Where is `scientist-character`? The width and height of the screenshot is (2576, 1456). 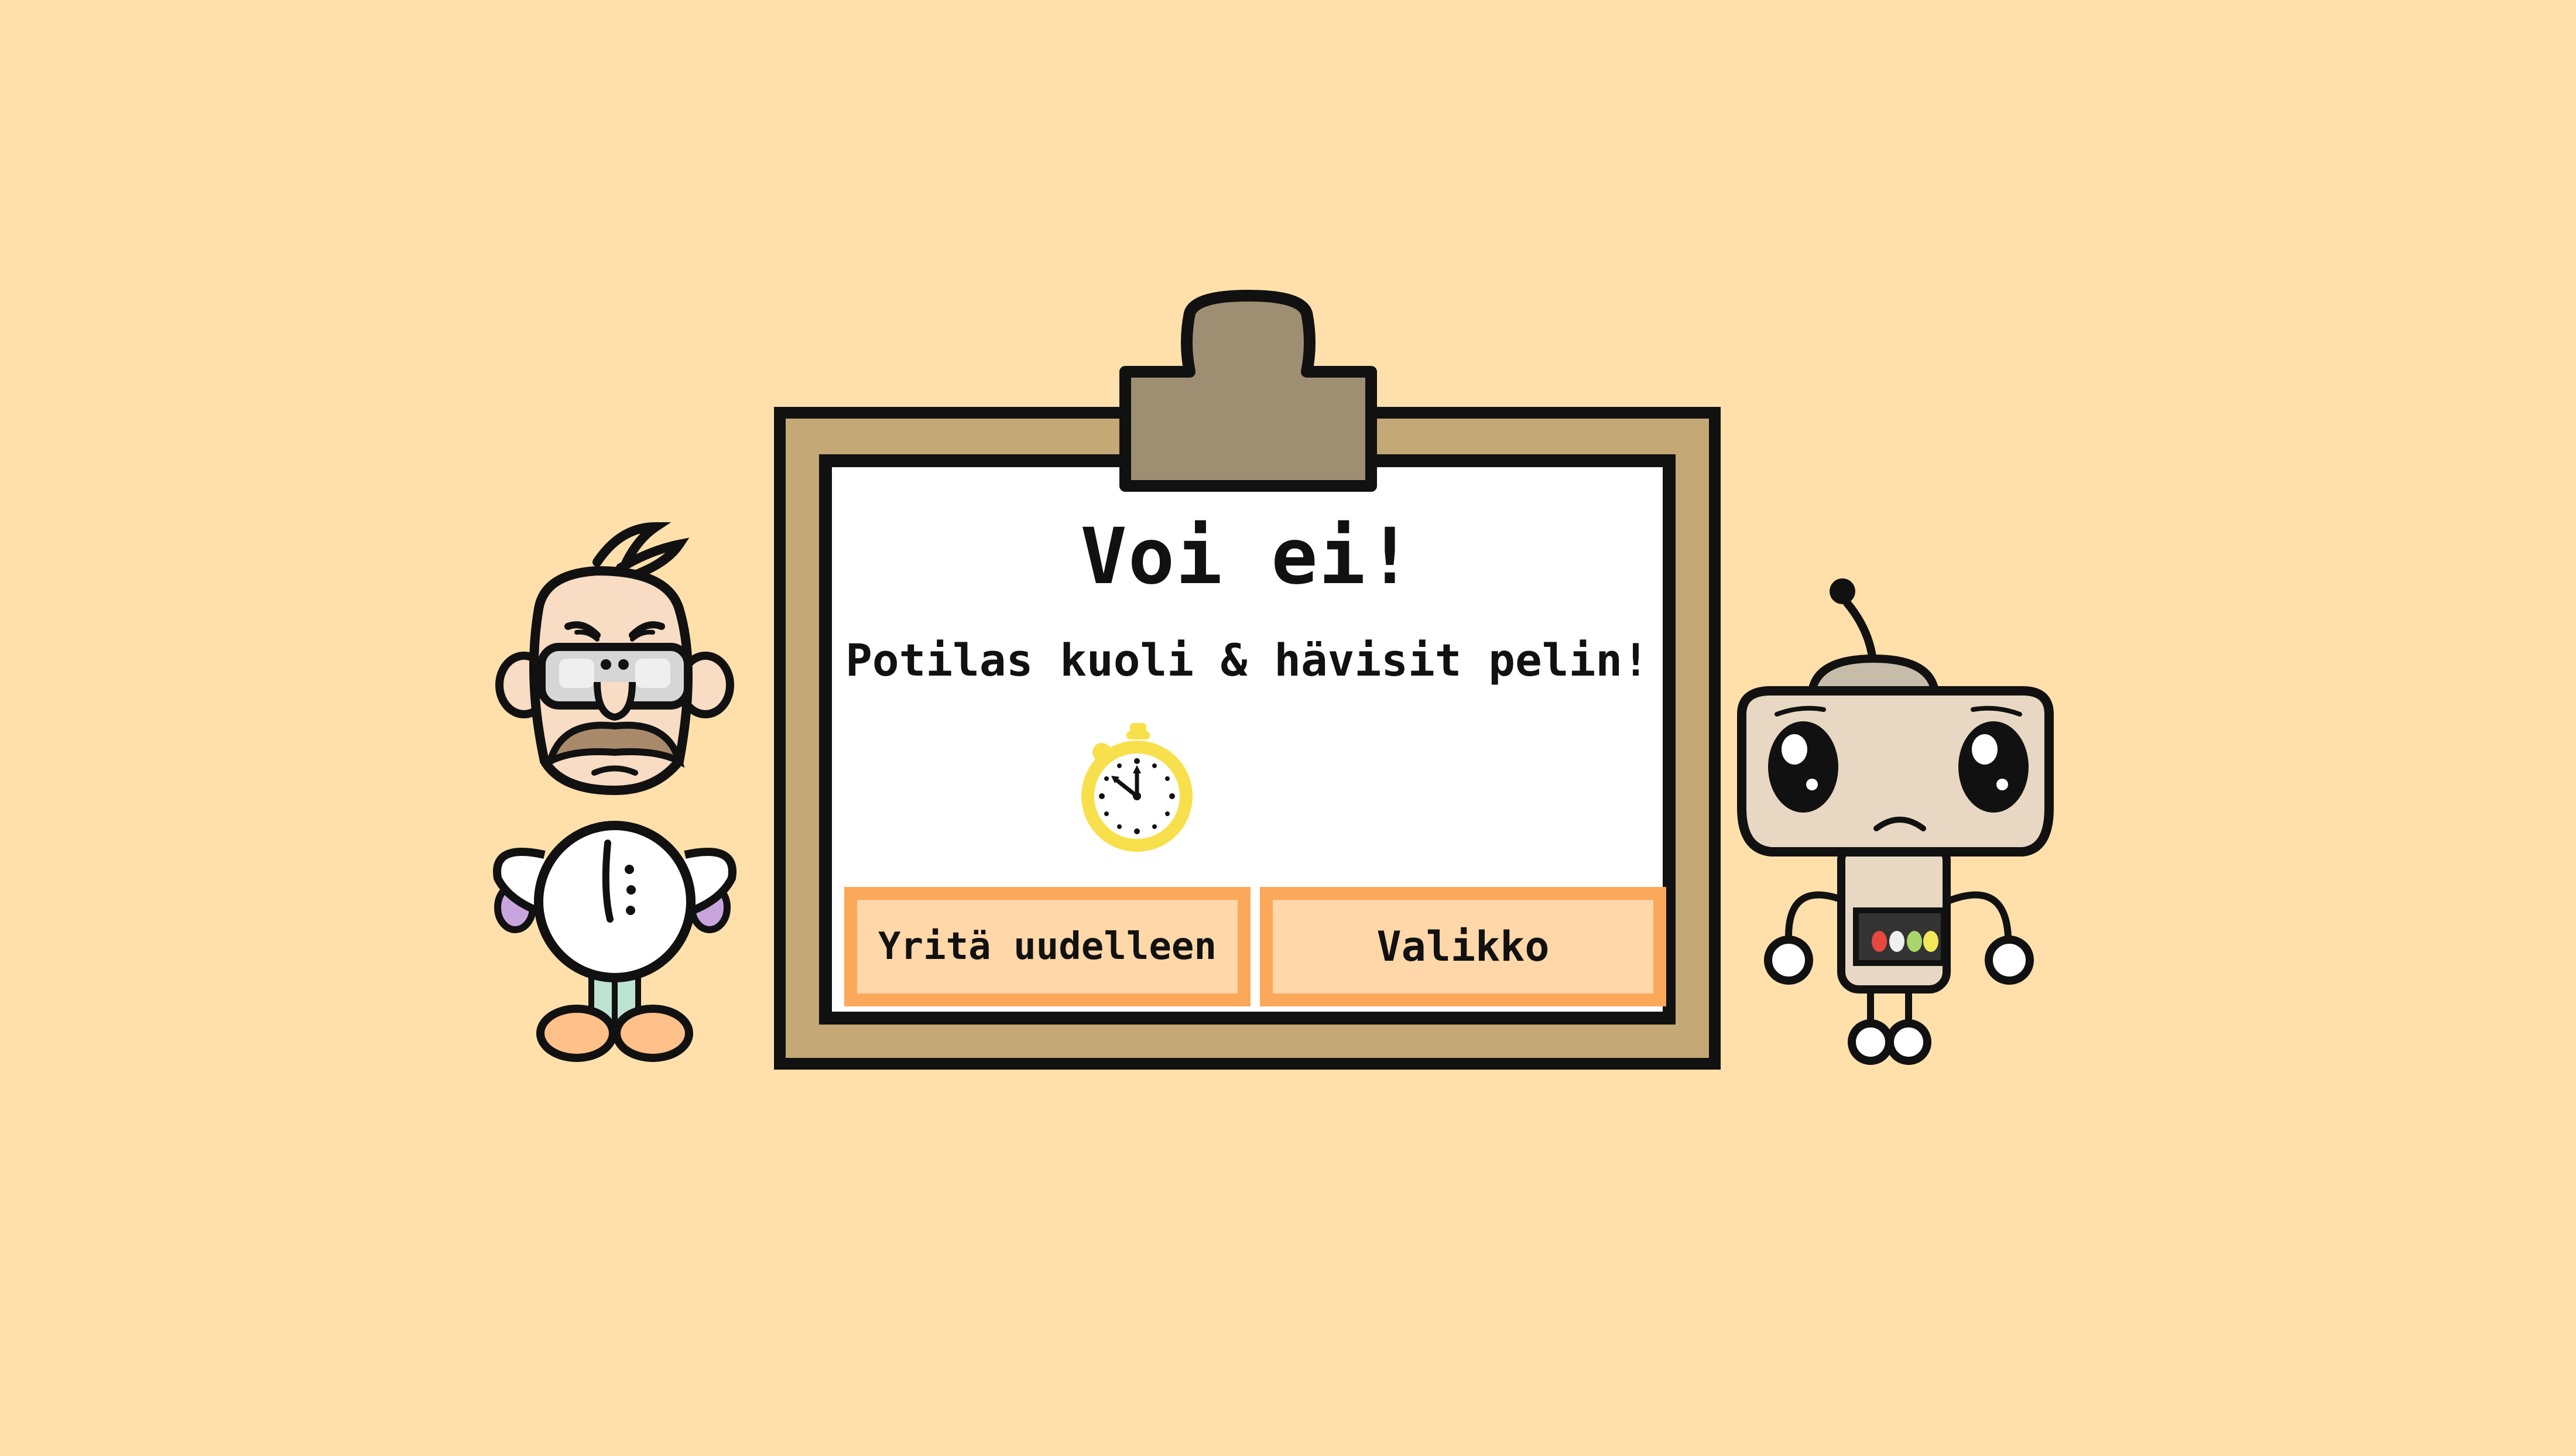
scientist-character is located at coordinates (615, 792).